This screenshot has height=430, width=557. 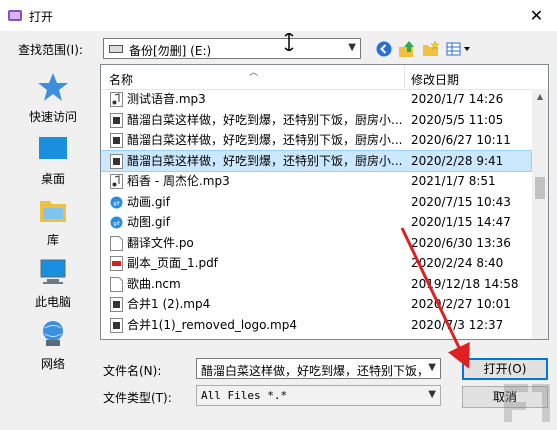 I want to click on file-date: 2020/2/28 9:41, so click(x=457, y=160).